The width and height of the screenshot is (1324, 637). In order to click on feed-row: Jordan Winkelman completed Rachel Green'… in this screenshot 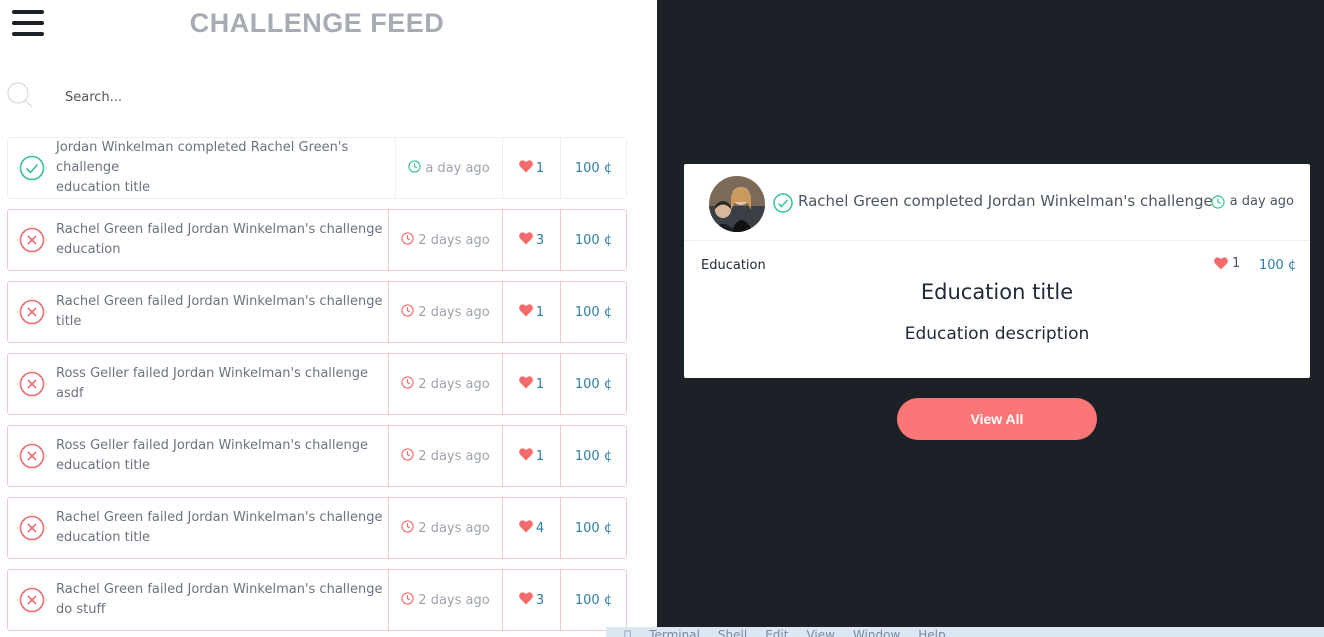, I will do `click(317, 168)`.